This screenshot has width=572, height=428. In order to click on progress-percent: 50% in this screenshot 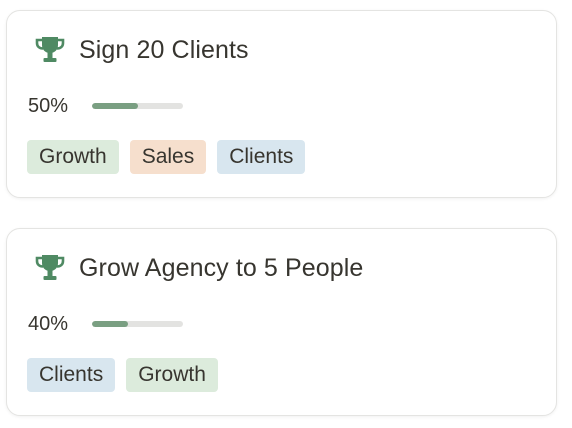, I will do `click(48, 105)`.